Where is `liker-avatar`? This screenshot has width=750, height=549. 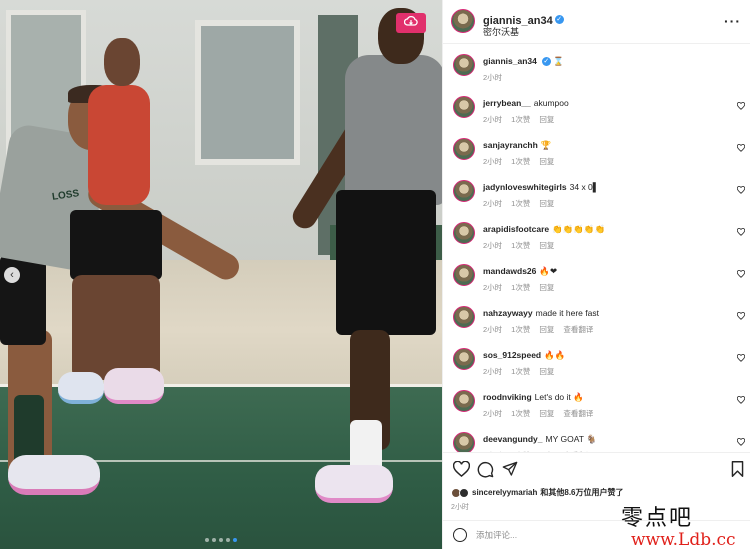
liker-avatar is located at coordinates (464, 492).